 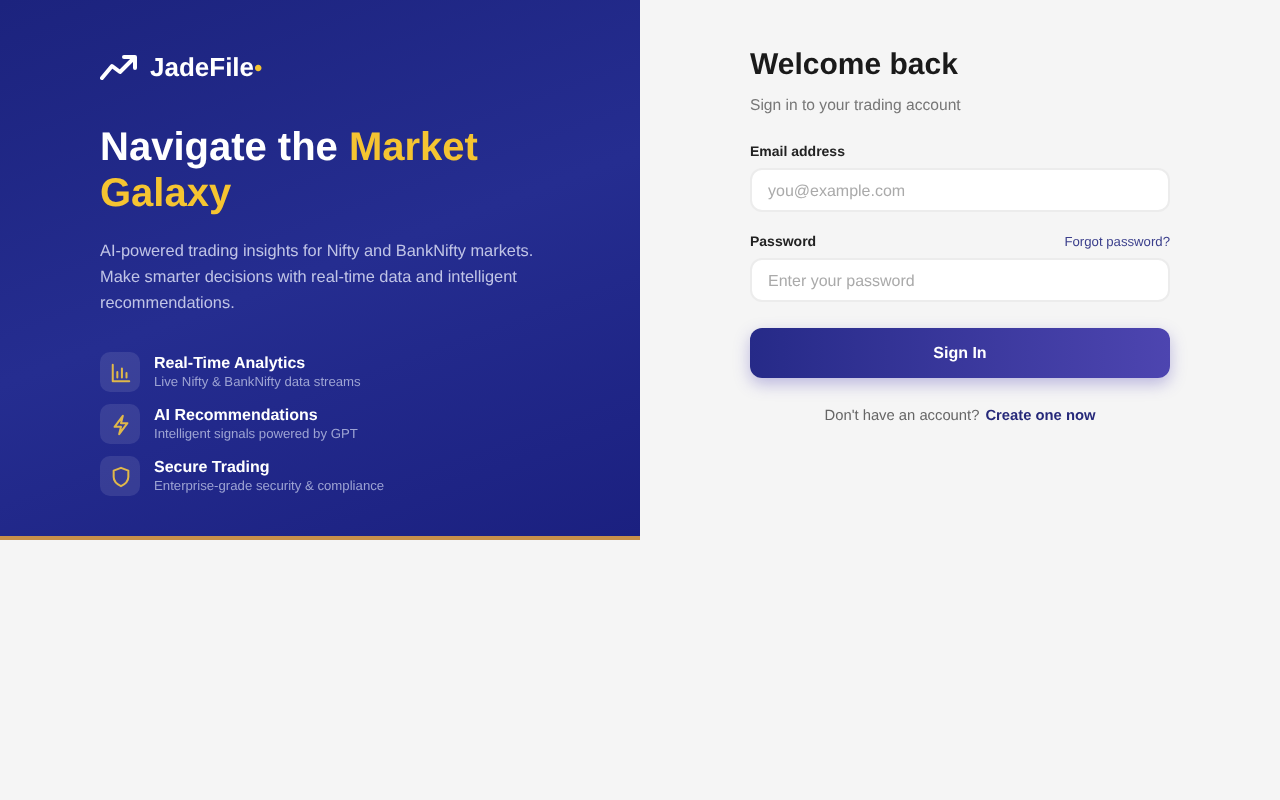 I want to click on hero-title: Navigate the Market Galaxy, so click(x=290, y=172).